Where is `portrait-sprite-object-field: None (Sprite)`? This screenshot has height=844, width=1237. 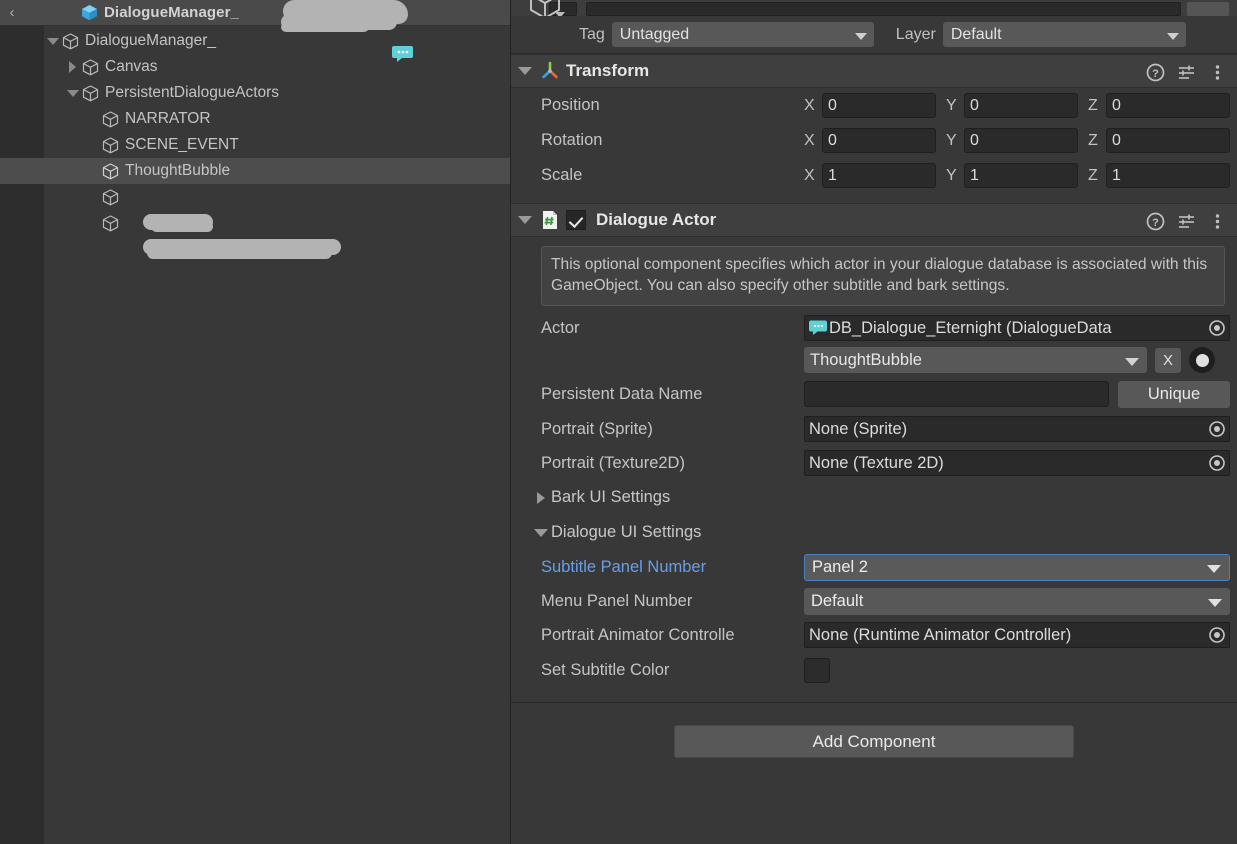
portrait-sprite-object-field: None (Sprite) is located at coordinates (1017, 429).